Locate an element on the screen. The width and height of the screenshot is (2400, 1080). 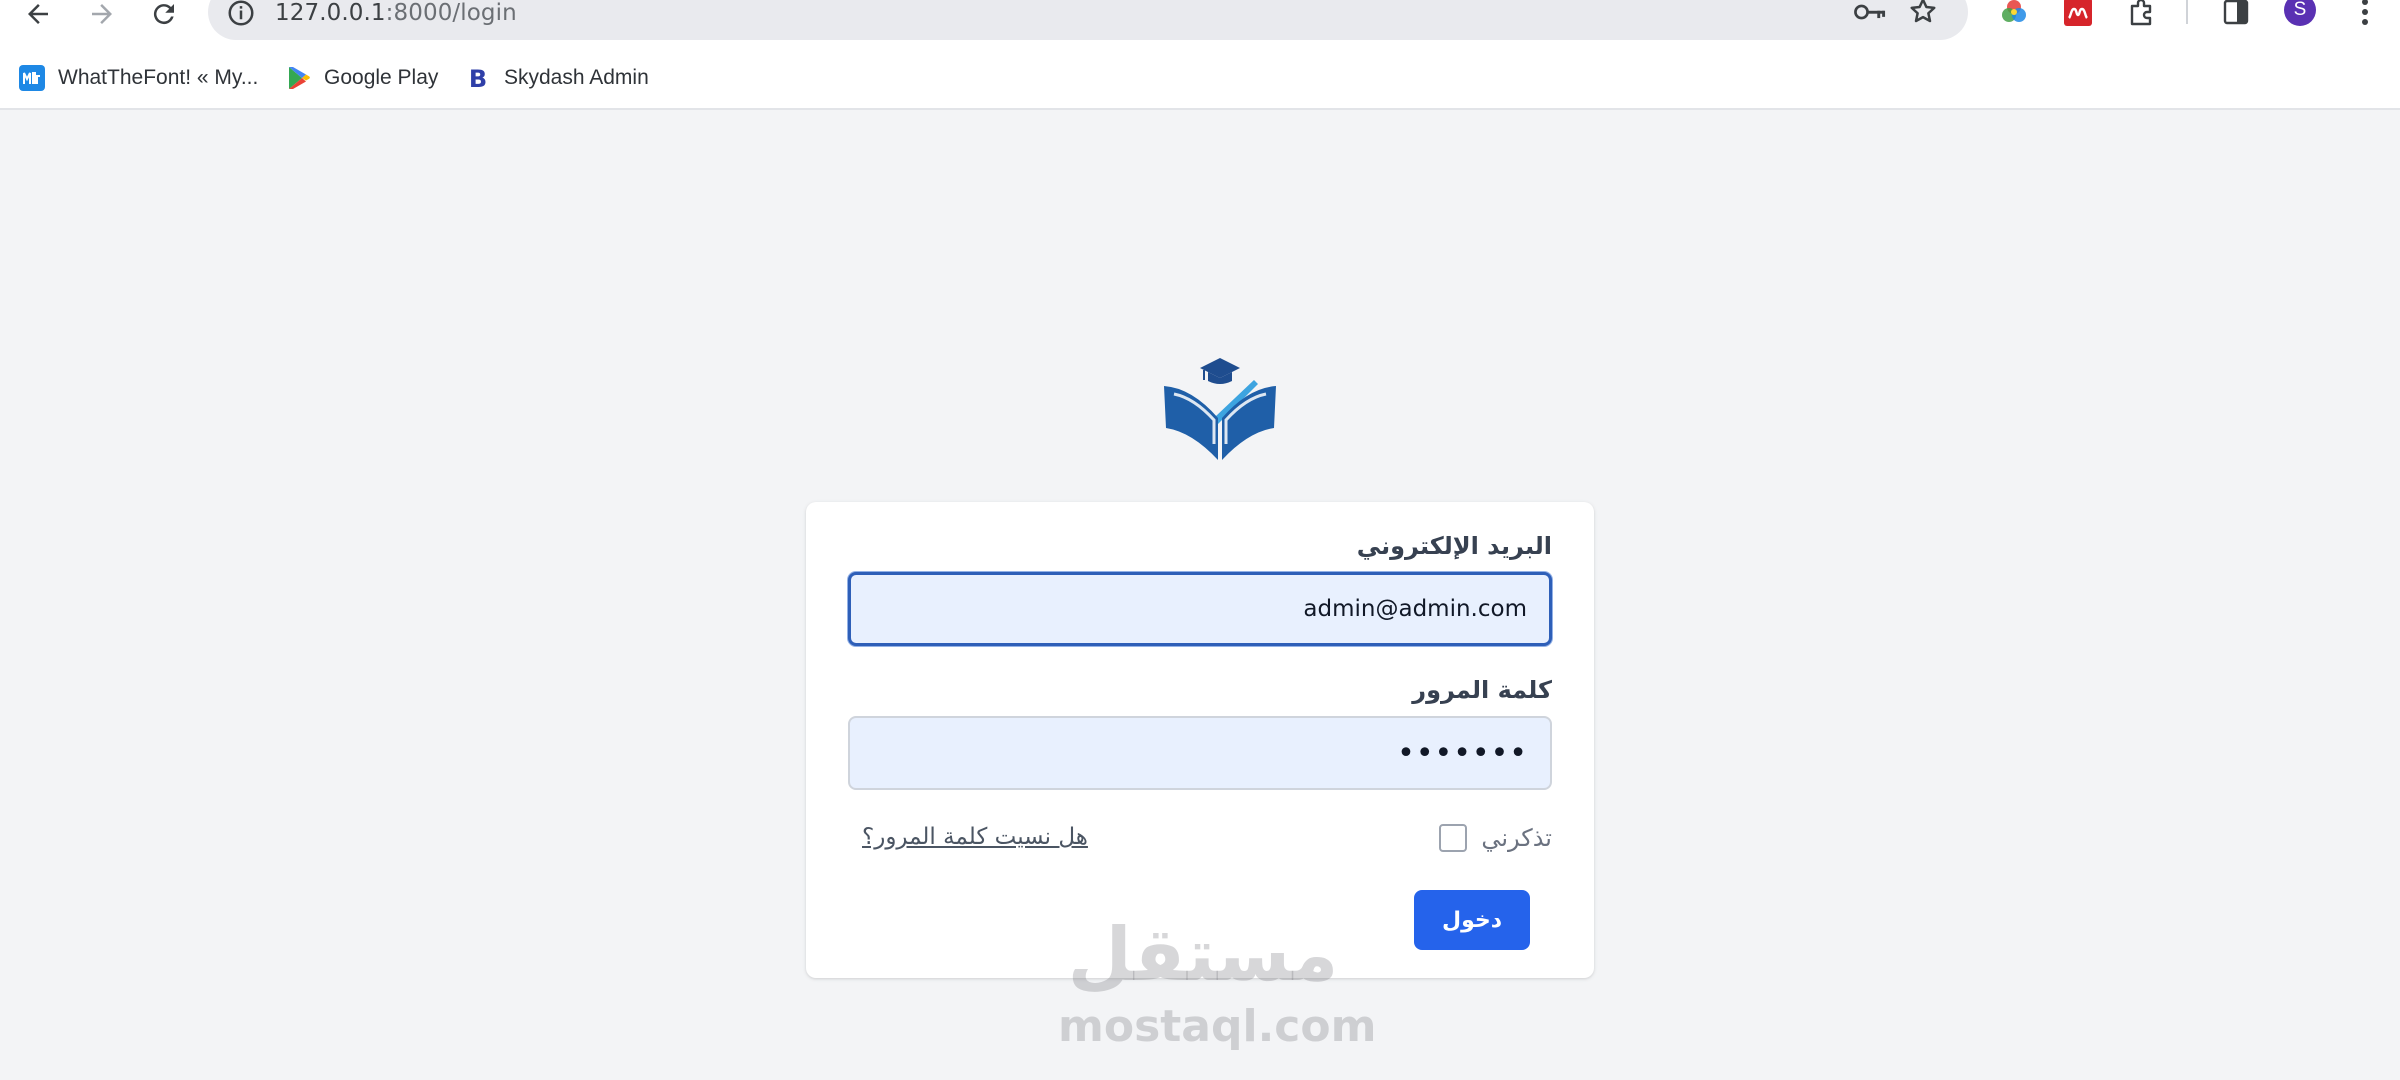
bookmark-google-play: Google Play is located at coordinates (361, 78).